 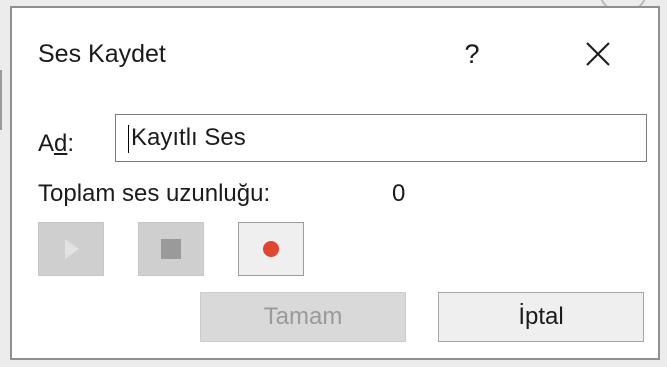 I want to click on record-button, so click(x=271, y=249).